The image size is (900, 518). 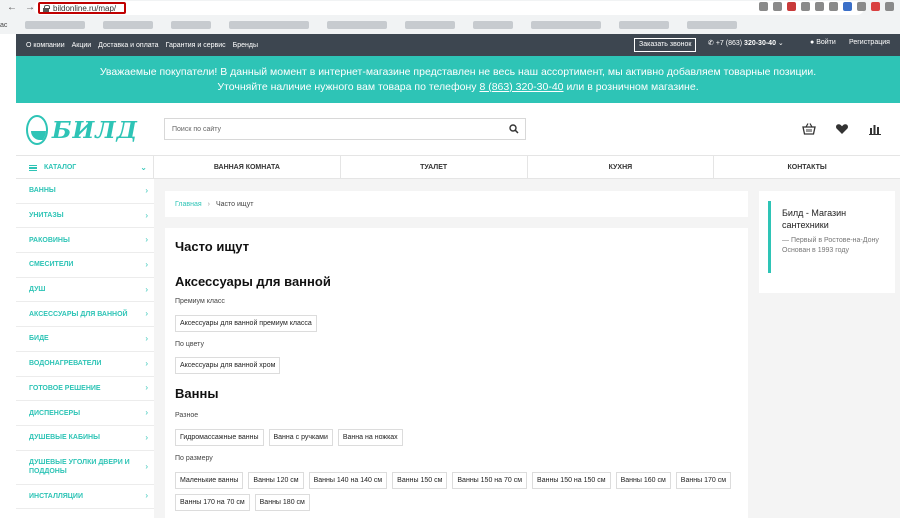 I want to click on topcat-bathroom: ВАННАЯ КОМНАТА, so click(x=247, y=167).